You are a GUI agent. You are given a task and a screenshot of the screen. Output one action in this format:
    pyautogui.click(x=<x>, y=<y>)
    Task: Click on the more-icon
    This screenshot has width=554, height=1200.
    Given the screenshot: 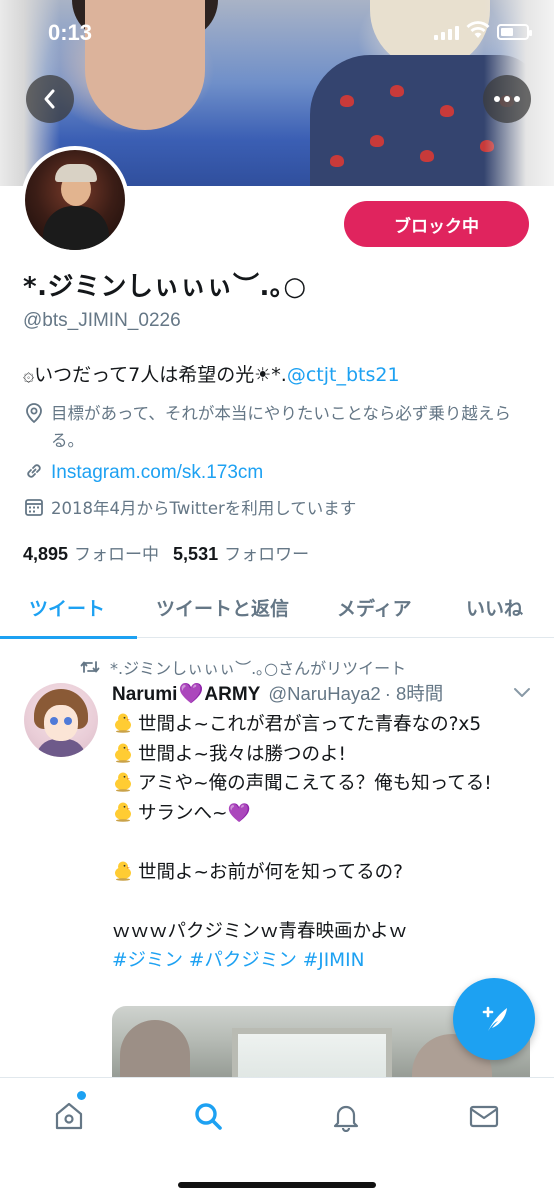 What is the action you would take?
    pyautogui.click(x=497, y=99)
    